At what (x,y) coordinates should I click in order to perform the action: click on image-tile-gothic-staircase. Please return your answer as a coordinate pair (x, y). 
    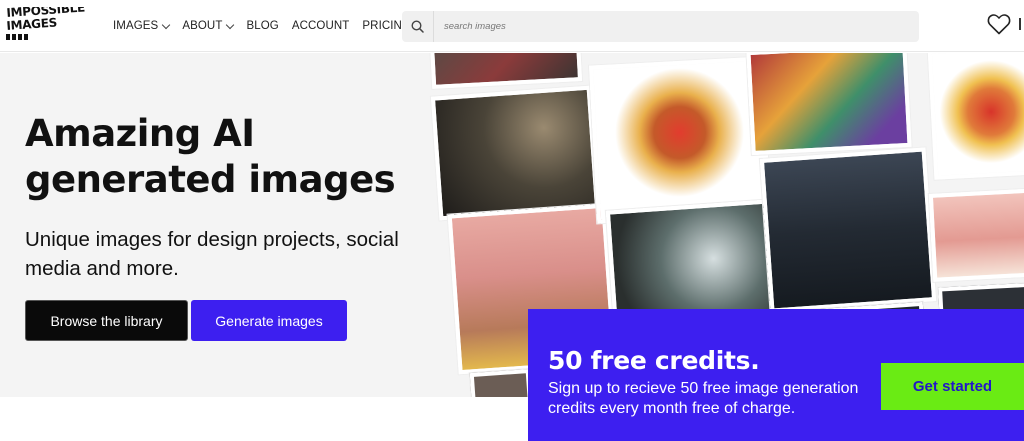
    Looking at the image, I should click on (515, 153).